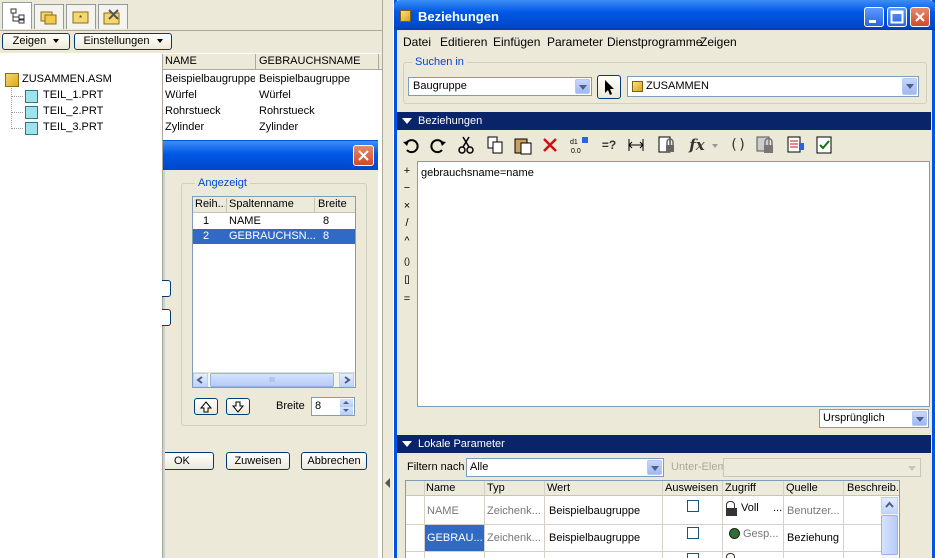  Describe the element at coordinates (407, 223) in the screenshot. I see `operator-divide: /` at that location.